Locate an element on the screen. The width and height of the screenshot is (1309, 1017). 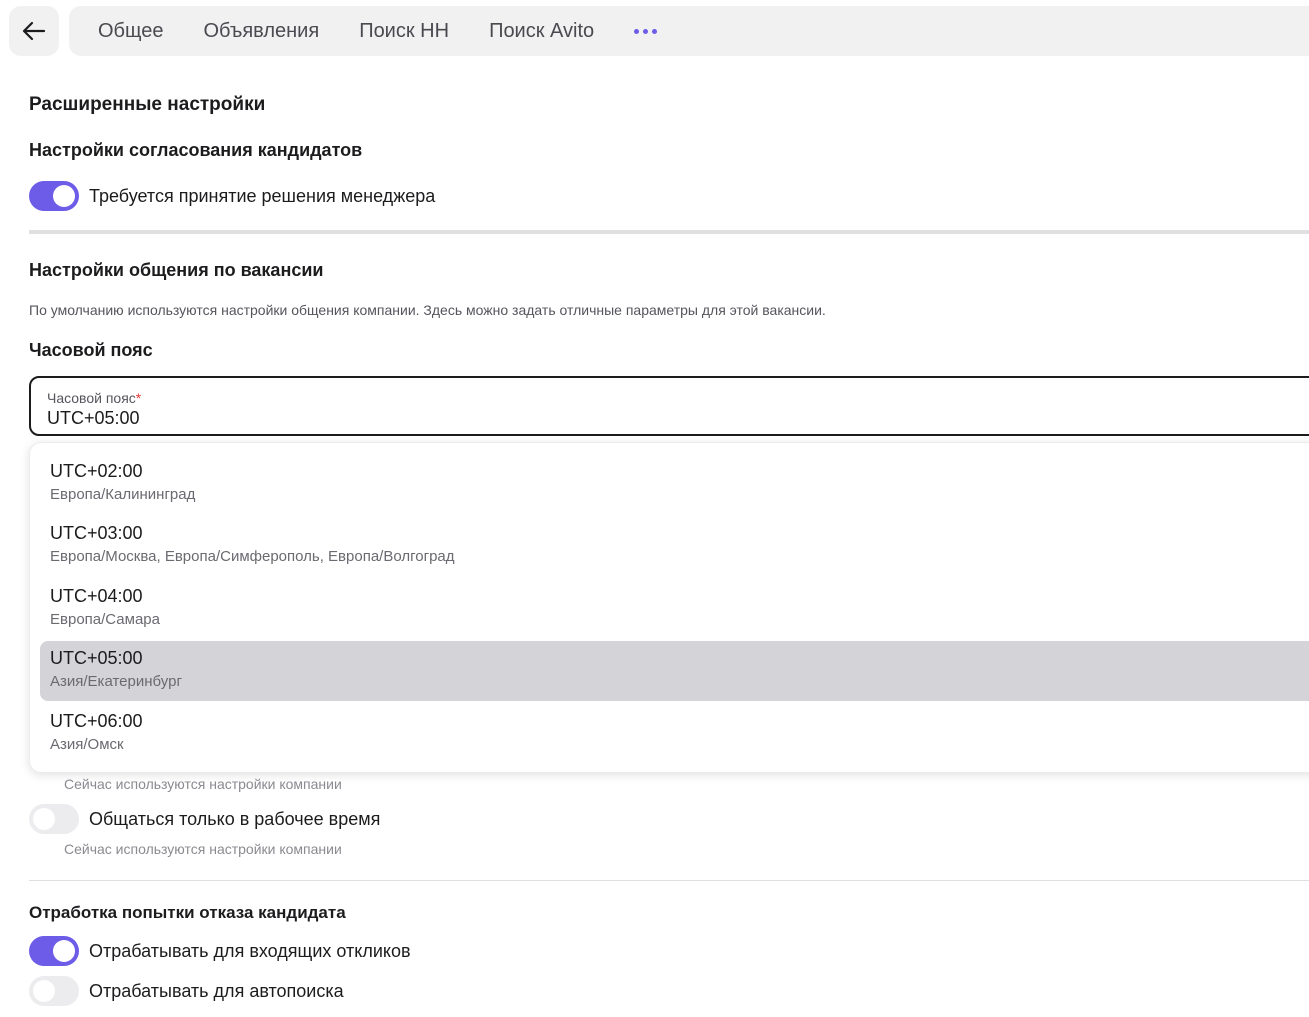
manager-decision-toggle is located at coordinates (54, 196).